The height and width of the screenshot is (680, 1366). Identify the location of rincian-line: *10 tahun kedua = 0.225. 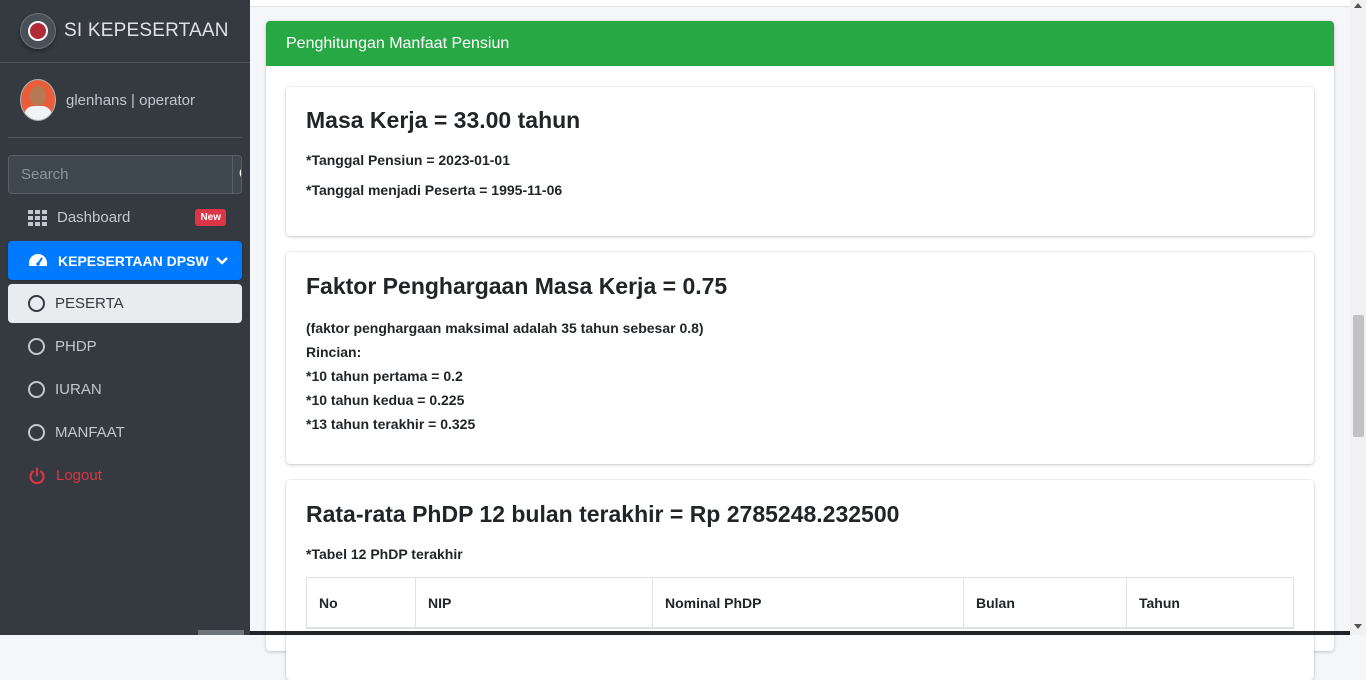
(385, 400).